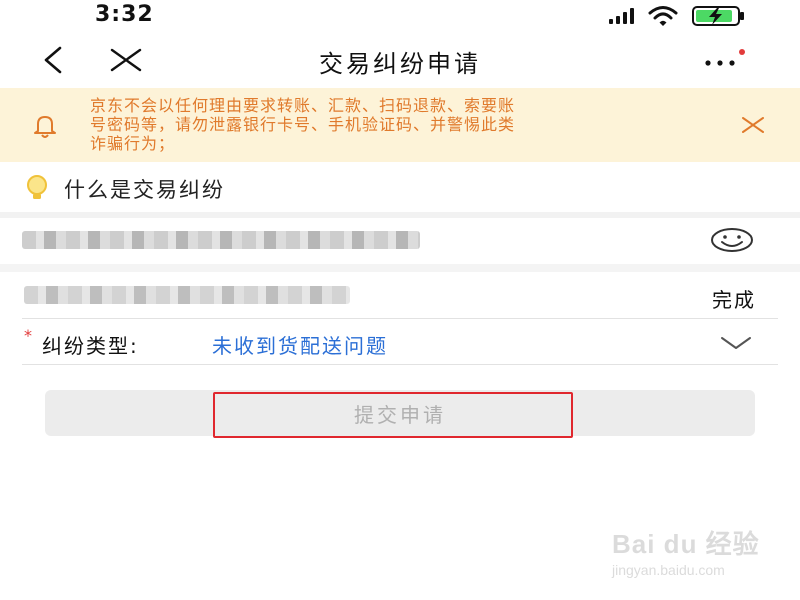 The width and height of the screenshot is (800, 600). Describe the element at coordinates (736, 343) in the screenshot. I see `chevron-down-icon` at that location.